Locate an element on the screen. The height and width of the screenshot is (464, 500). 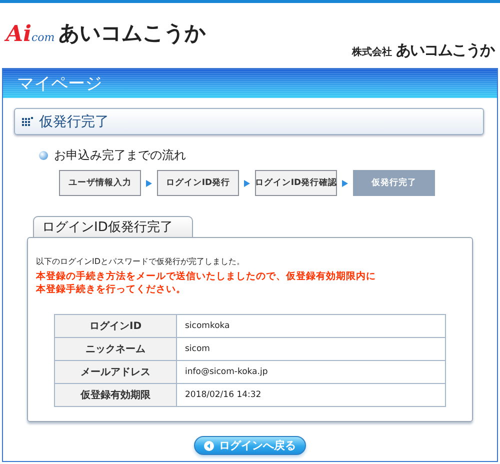
logo-text: あいコムこうか is located at coordinates (132, 33).